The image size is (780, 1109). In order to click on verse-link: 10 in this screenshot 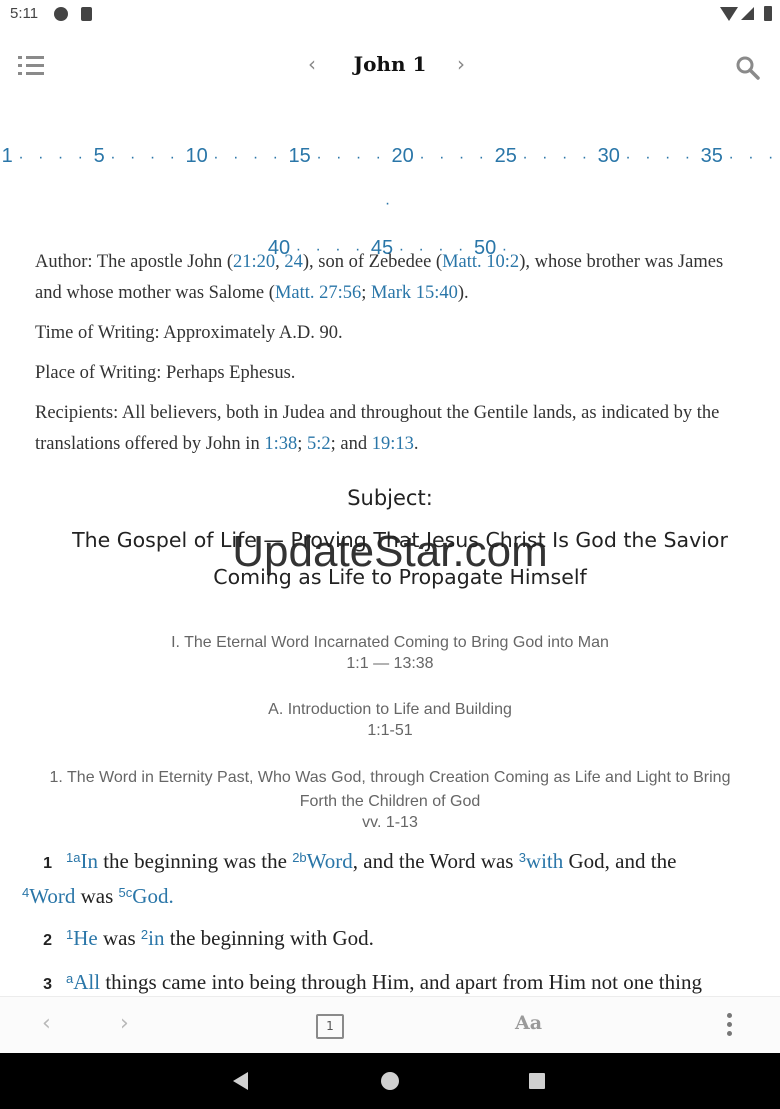, I will do `click(196, 156)`.